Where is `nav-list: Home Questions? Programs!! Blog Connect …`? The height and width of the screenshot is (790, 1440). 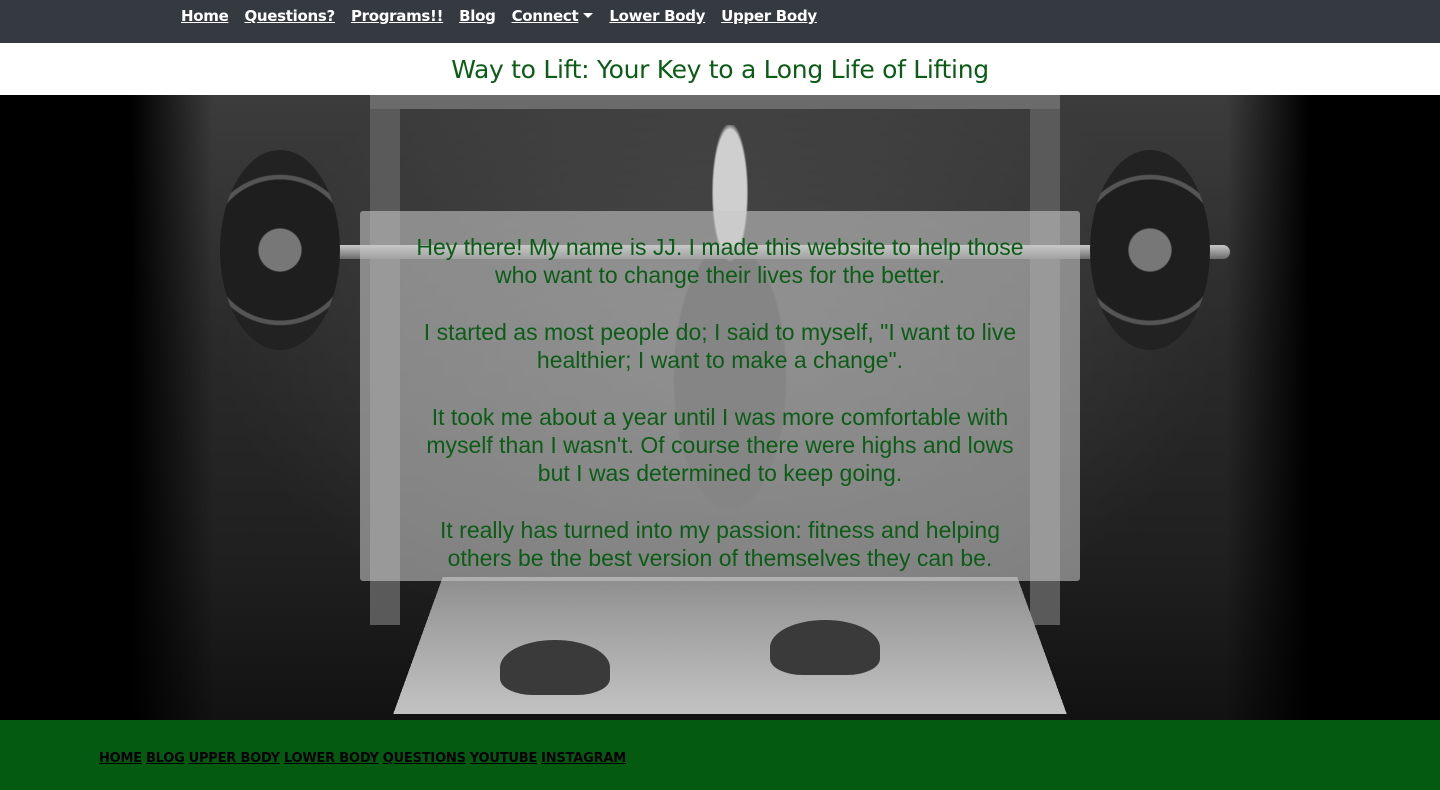 nav-list: Home Questions? Programs!! Blog Connect … is located at coordinates (499, 16).